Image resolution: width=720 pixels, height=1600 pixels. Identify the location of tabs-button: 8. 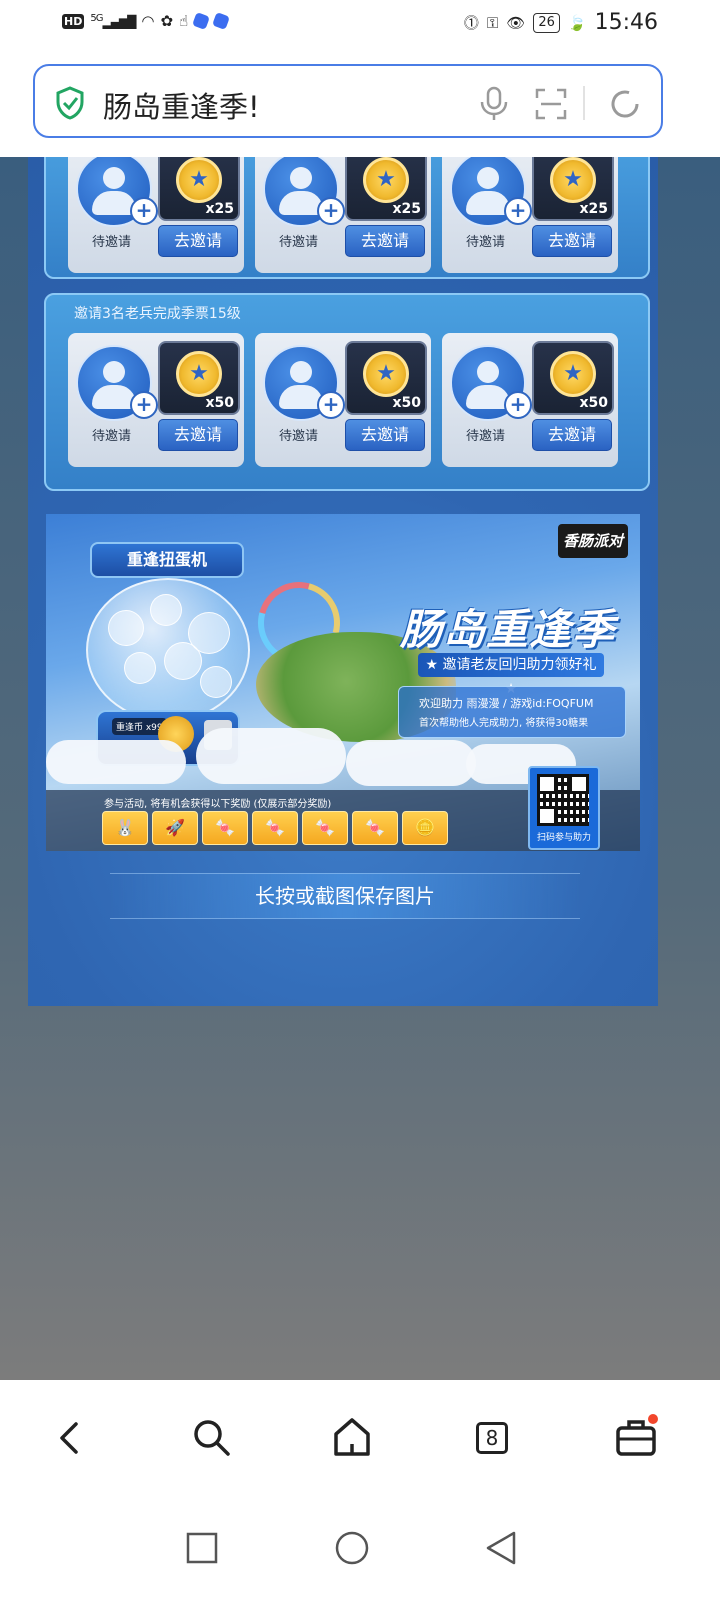
(494, 1438).